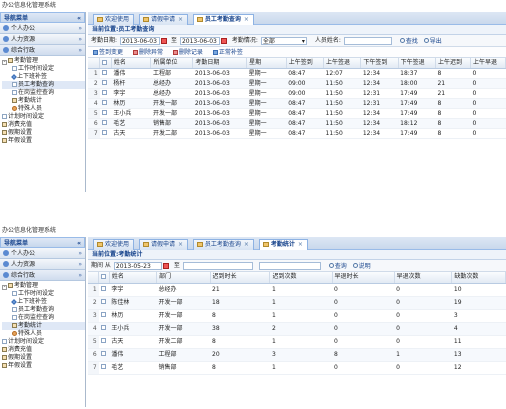 This screenshot has width=506, height=409. I want to click on status-select: 全部 ▾, so click(283, 41).